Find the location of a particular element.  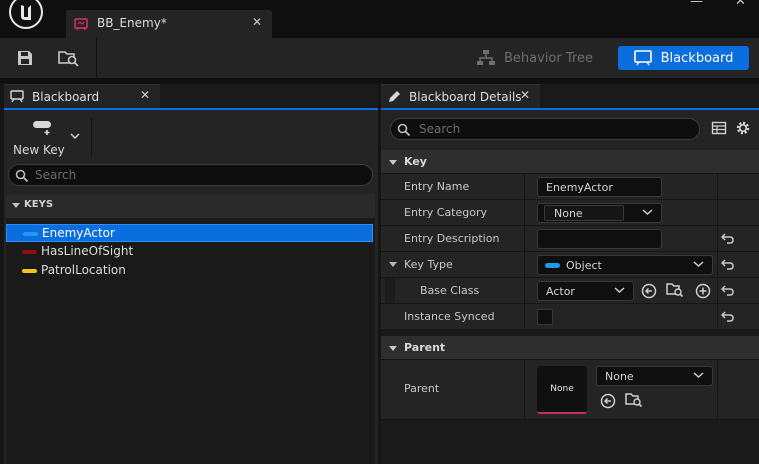

new-key-divider is located at coordinates (91, 137).